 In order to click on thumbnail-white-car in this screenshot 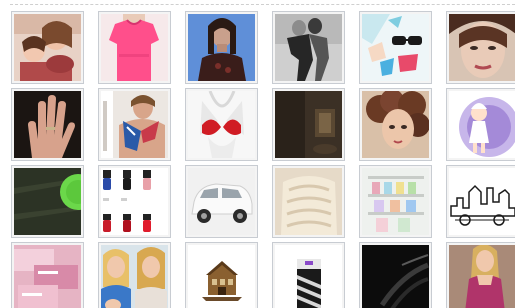, I will do `click(221, 201)`.